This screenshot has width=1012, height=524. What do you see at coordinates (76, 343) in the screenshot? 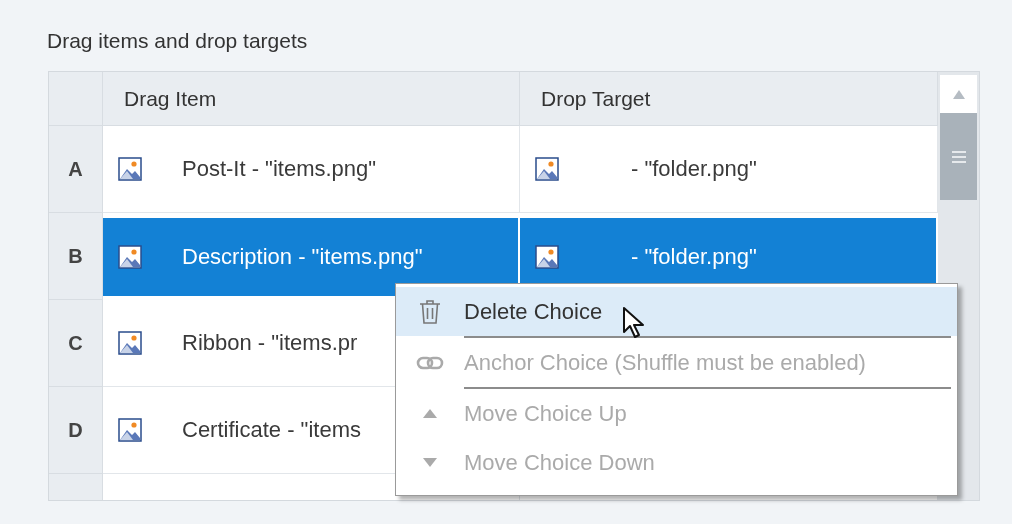
I see `row-label: C` at bounding box center [76, 343].